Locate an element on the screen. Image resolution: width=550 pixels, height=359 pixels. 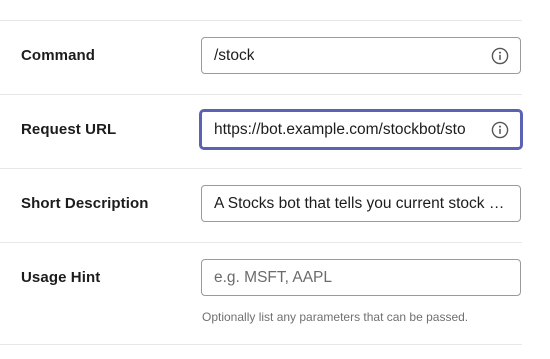
usage-hint-input: e.g. MSFT, AAPL is located at coordinates (361, 277).